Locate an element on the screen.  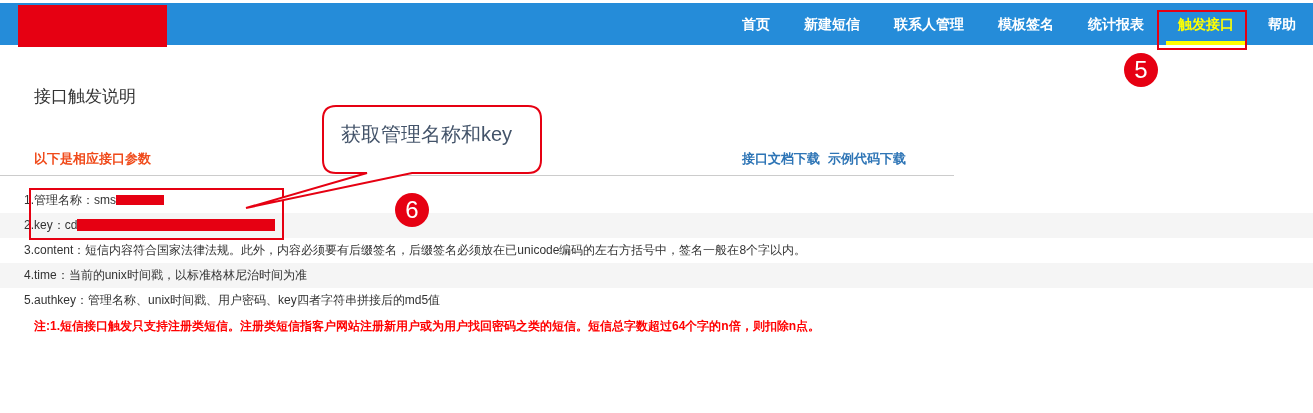
download-link: 接口文档下载 is located at coordinates (781, 159).